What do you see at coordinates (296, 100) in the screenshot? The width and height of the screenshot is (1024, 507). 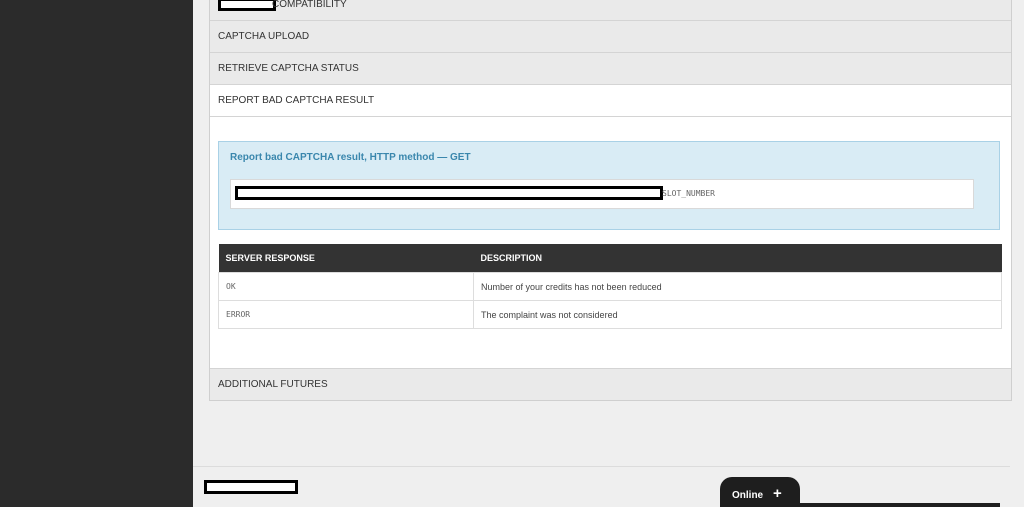 I see `accordion-item-label: REPORT BAD CAPTCHA RESULT` at bounding box center [296, 100].